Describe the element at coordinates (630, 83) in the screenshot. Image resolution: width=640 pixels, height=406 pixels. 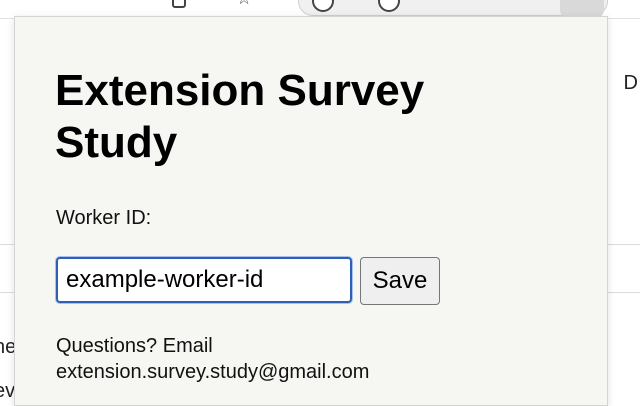
I see `background-text: D` at that location.